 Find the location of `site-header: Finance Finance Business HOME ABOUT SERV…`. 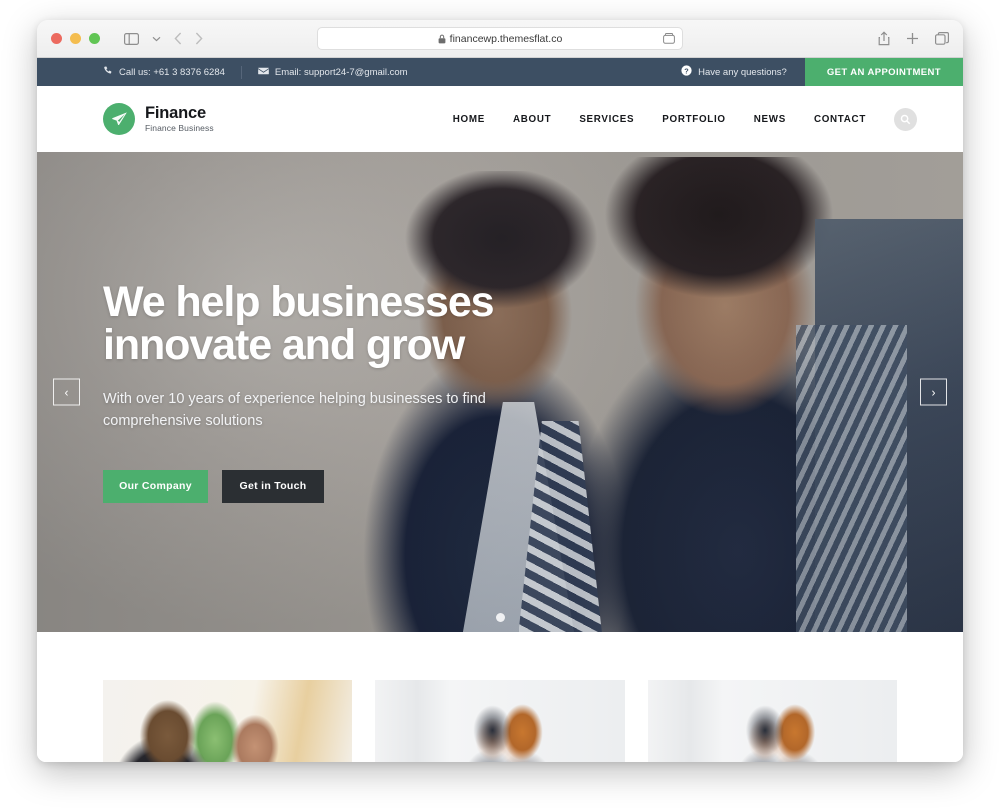

site-header: Finance Finance Business HOME ABOUT SERV… is located at coordinates (500, 119).